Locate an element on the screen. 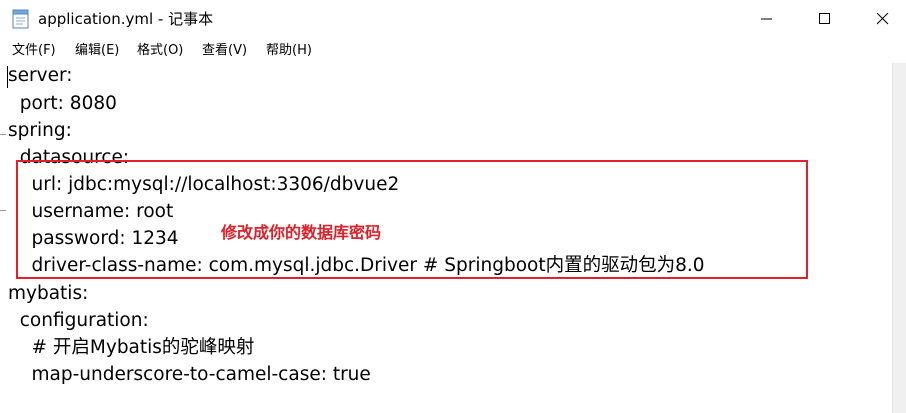 This screenshot has height=413, width=906. window-title: application.yml - 记事本 is located at coordinates (126, 19).